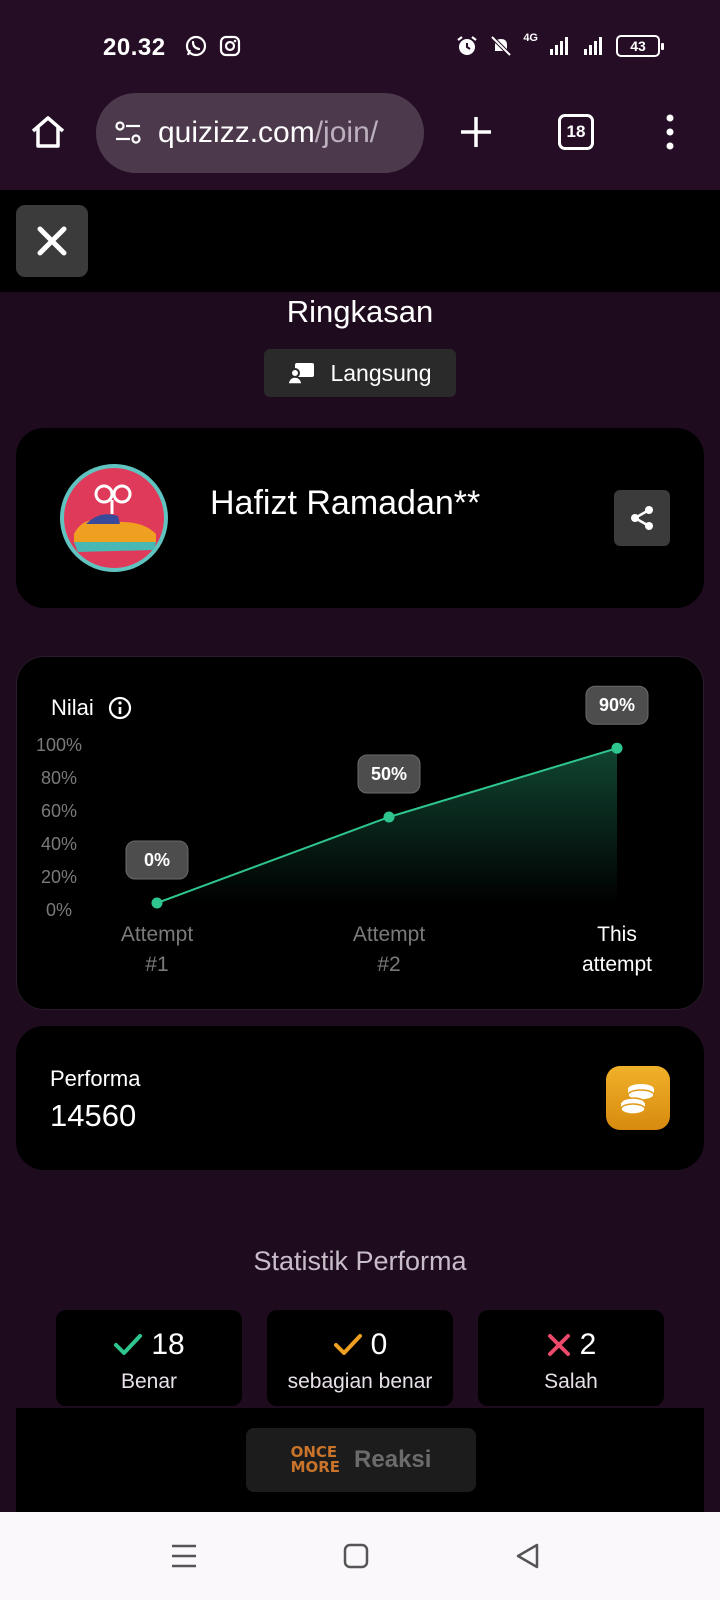  What do you see at coordinates (59, 778) in the screenshot?
I see `y-tick-label: 80%` at bounding box center [59, 778].